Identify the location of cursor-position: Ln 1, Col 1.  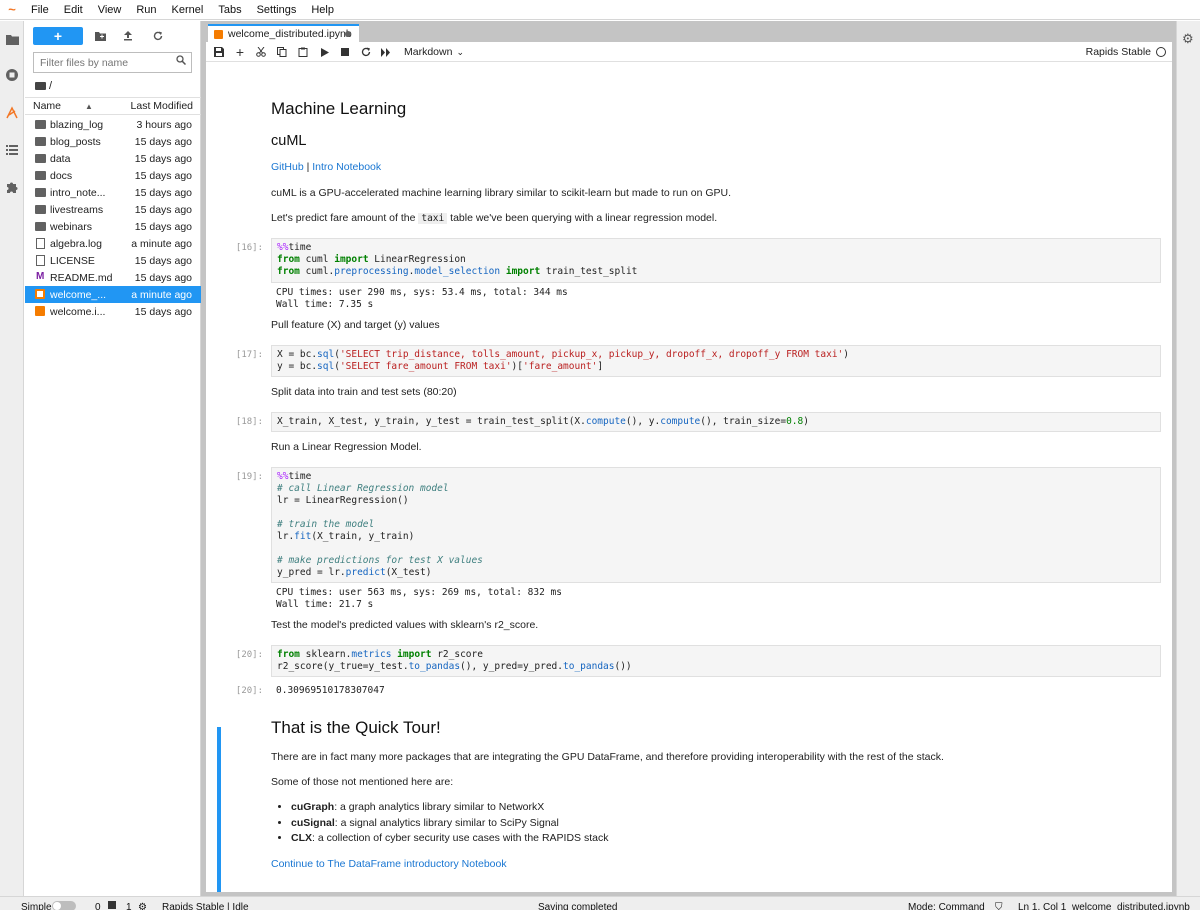
(1042, 906).